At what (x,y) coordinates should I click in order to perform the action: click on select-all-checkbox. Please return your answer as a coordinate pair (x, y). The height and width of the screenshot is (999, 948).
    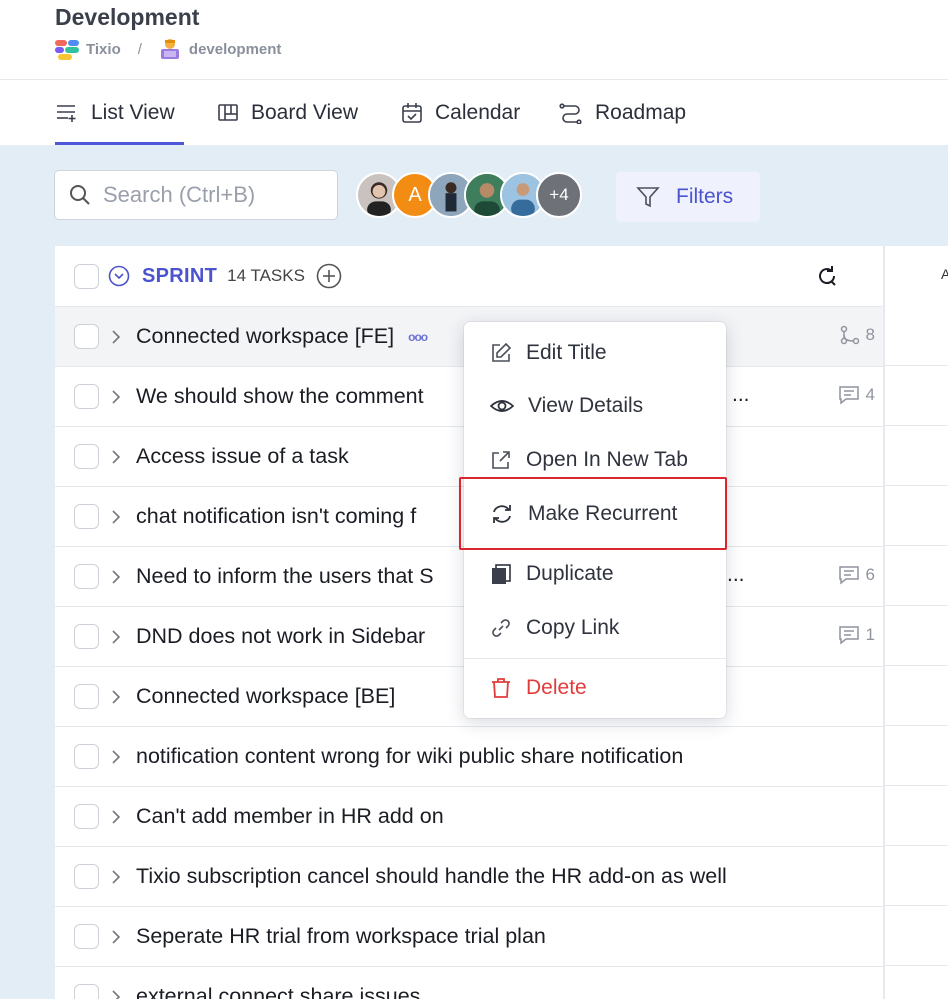
    Looking at the image, I should click on (86, 276).